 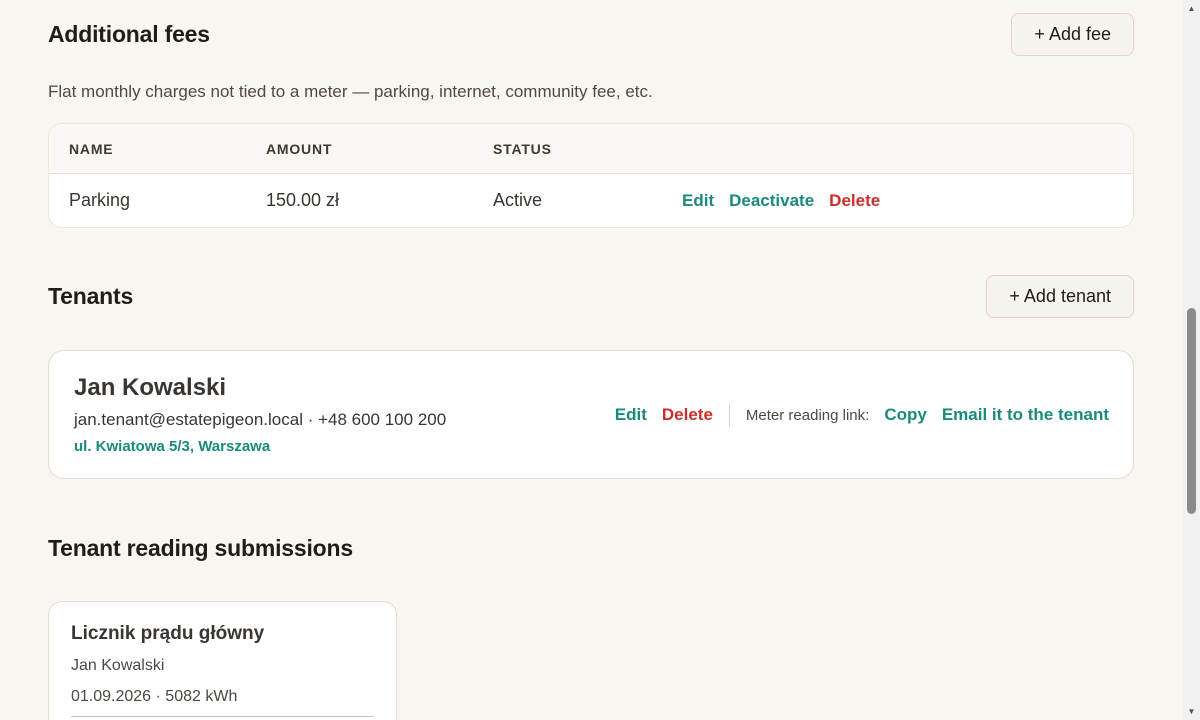 I want to click on fee-amount: 150.00 zł, so click(x=303, y=200).